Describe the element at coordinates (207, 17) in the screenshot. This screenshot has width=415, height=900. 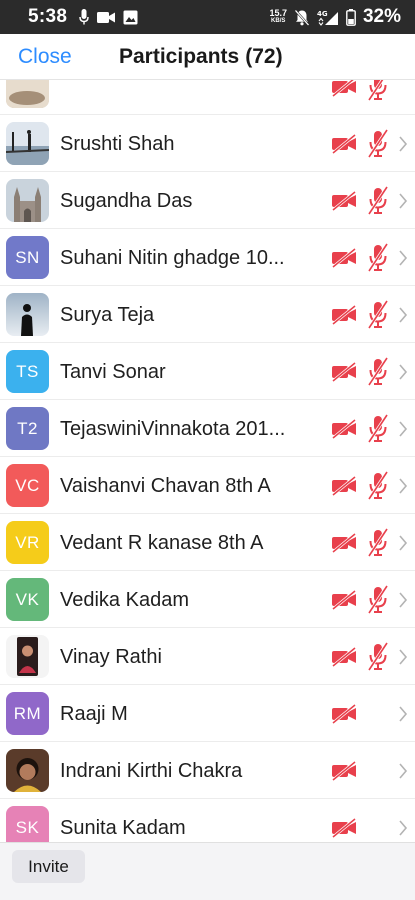
I see `status-bar: 5:38 15.7 KB/S 4G 32%` at that location.